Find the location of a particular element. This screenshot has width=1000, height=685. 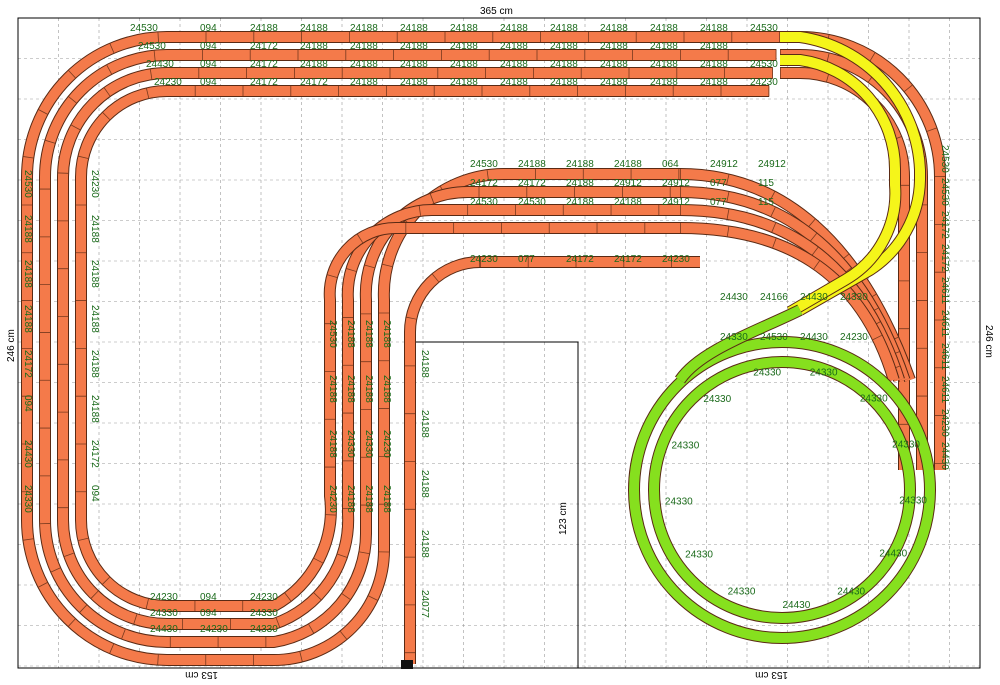

board-recess is located at coordinates (494, 504).